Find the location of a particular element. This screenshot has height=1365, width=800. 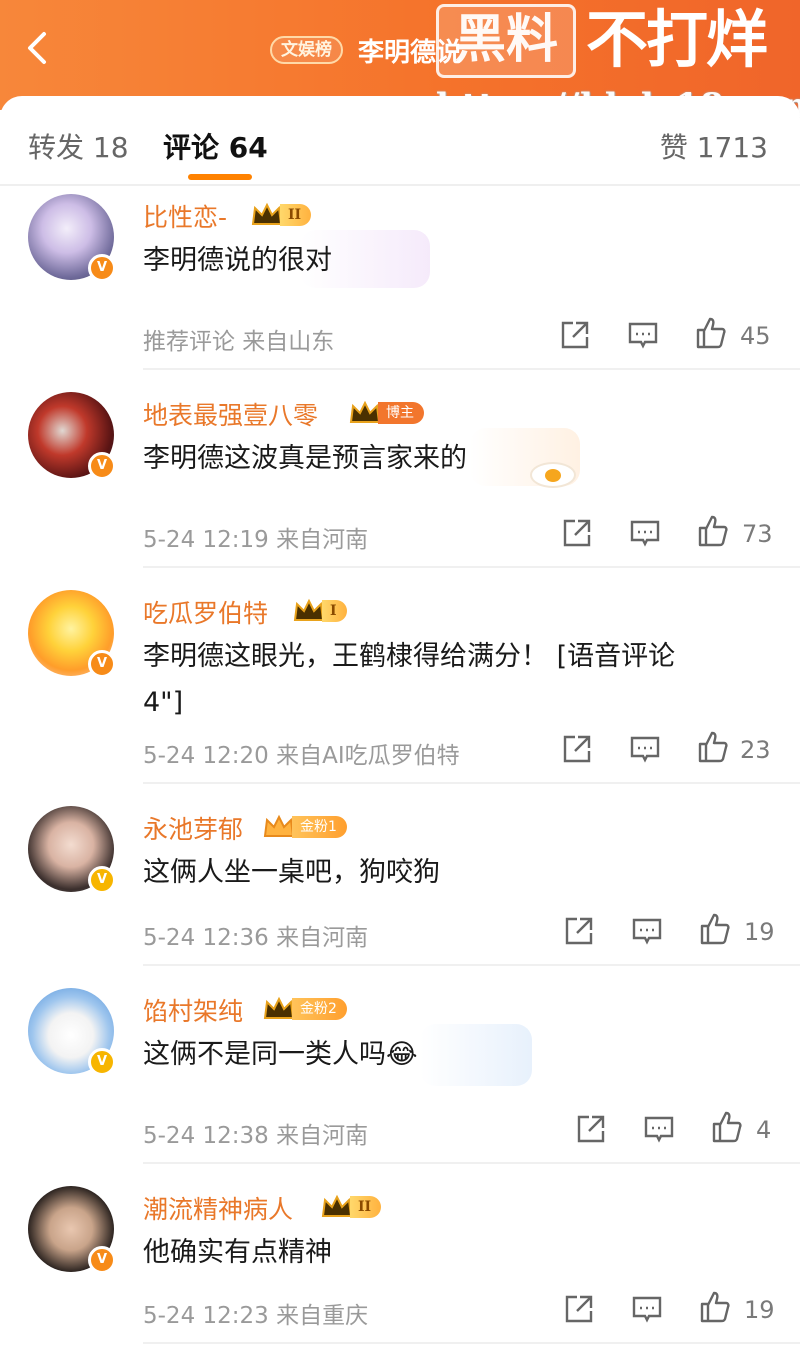

comment-item: V 馅村架纯 金粉2 这俩不是同一类人吗😂 5-24 12:38 来自河南 4 is located at coordinates (400, 1074).